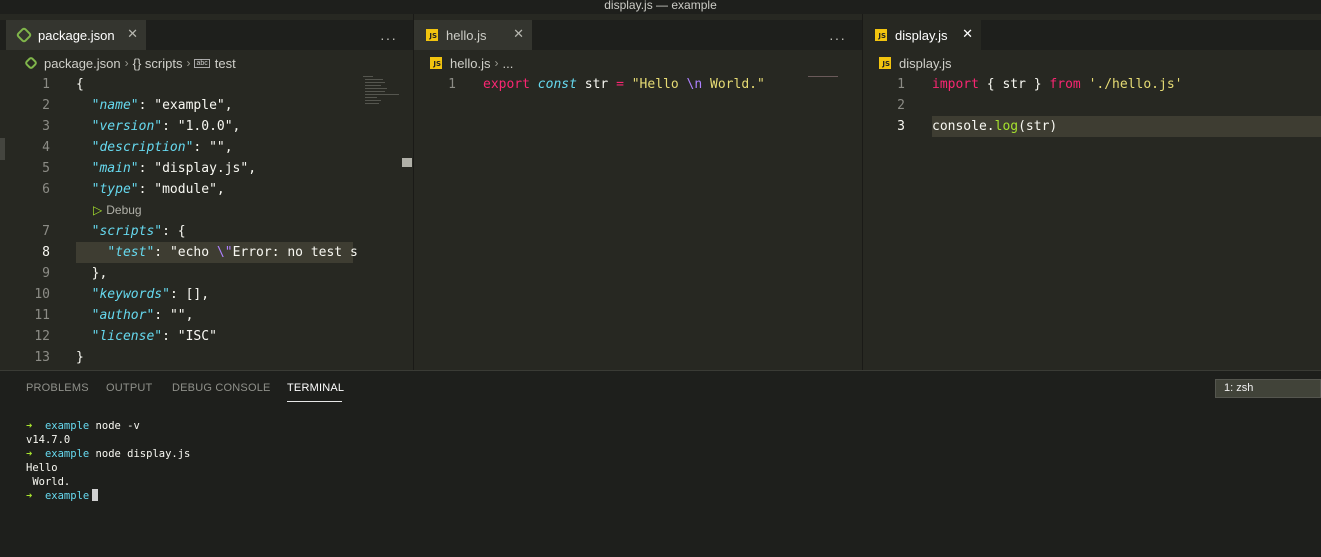 The width and height of the screenshot is (1321, 557). What do you see at coordinates (92, 273) in the screenshot?
I see `code-text: },` at bounding box center [92, 273].